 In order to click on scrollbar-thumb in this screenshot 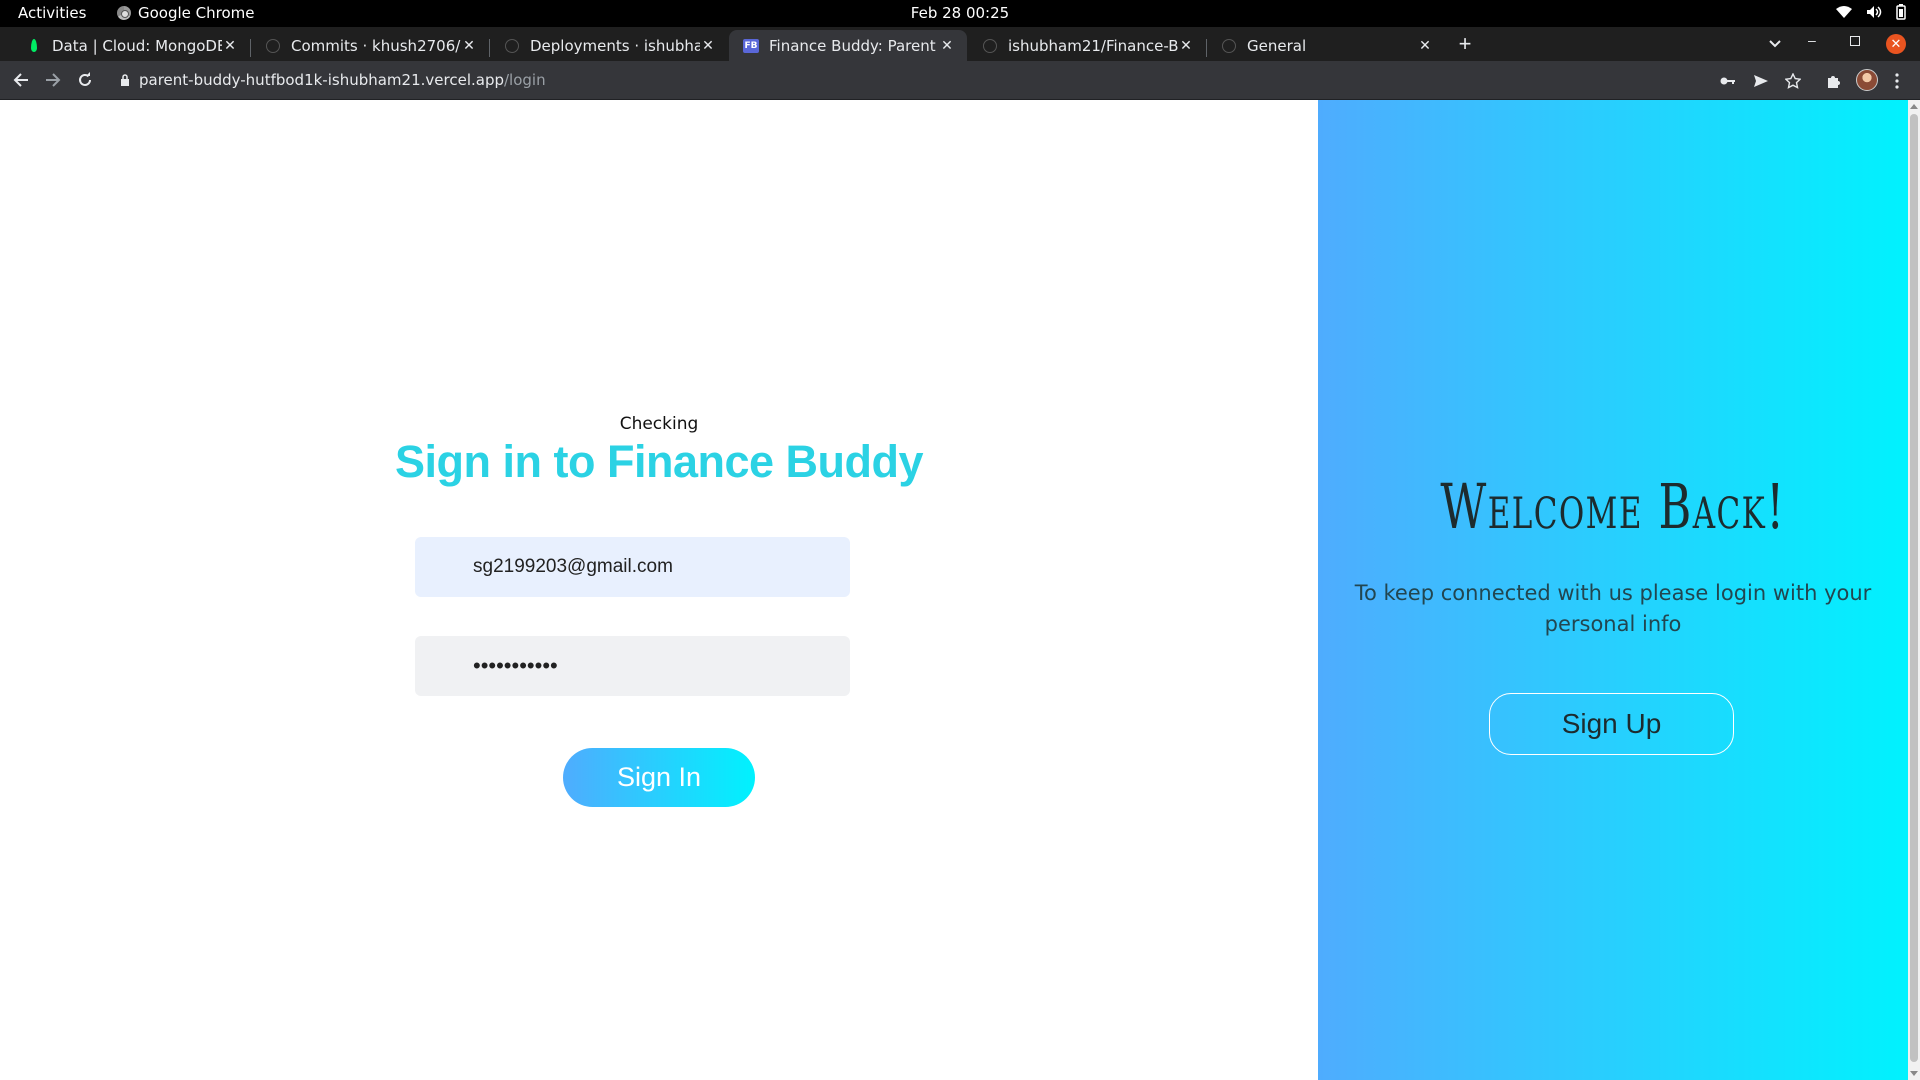, I will do `click(1914, 588)`.